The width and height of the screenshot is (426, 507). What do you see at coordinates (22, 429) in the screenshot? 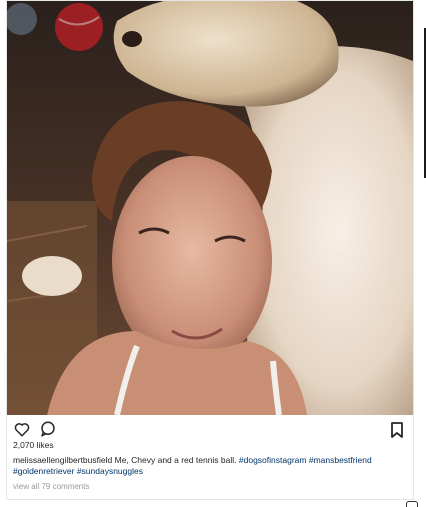
I see `heart-outline-icon` at bounding box center [22, 429].